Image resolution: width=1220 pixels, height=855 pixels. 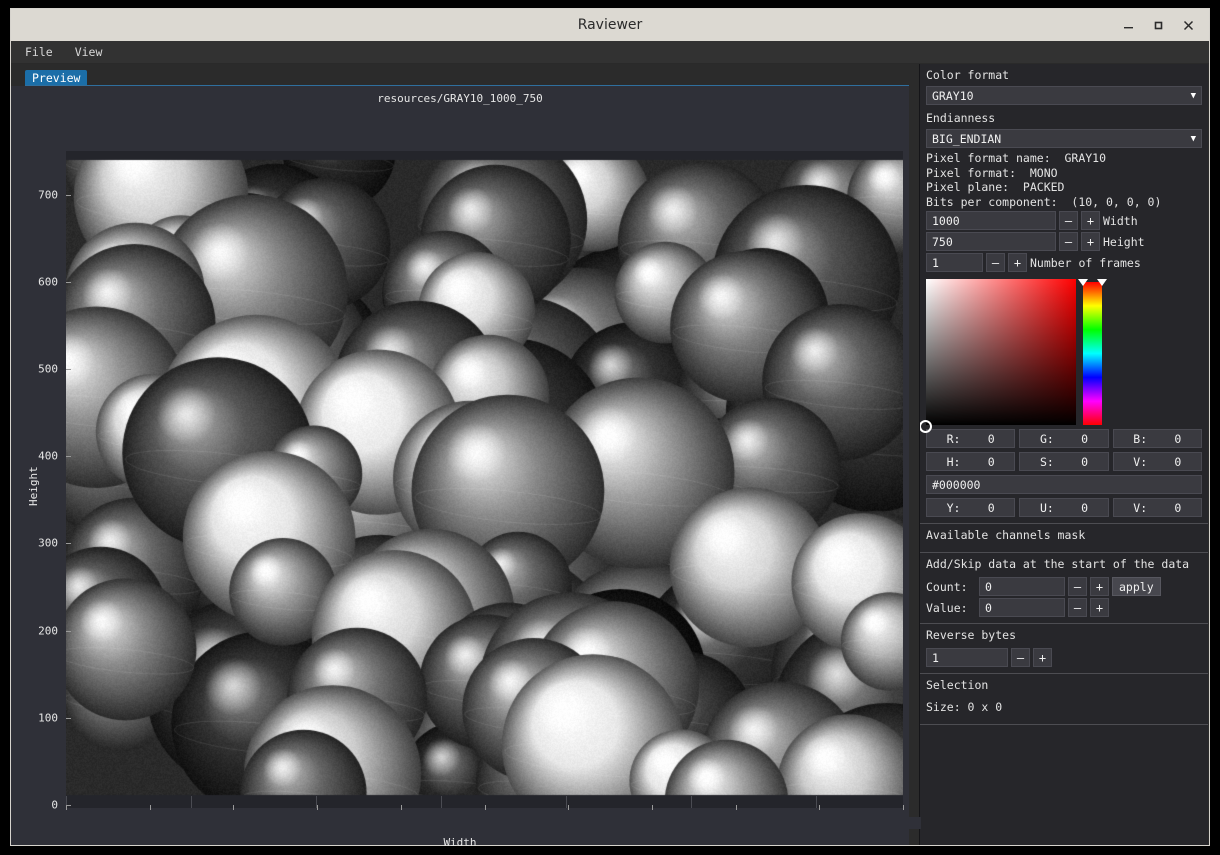 What do you see at coordinates (1017, 262) in the screenshot?
I see `frames-increment-button: +` at bounding box center [1017, 262].